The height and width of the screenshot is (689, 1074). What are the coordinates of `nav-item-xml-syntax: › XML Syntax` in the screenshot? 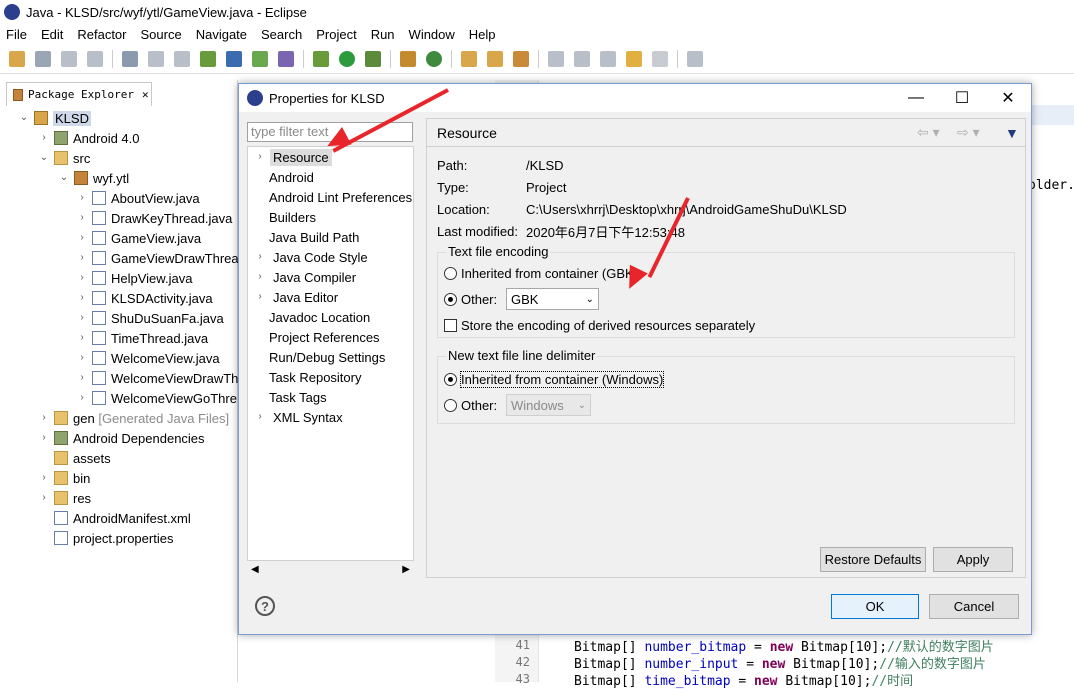 It's located at (297, 417).